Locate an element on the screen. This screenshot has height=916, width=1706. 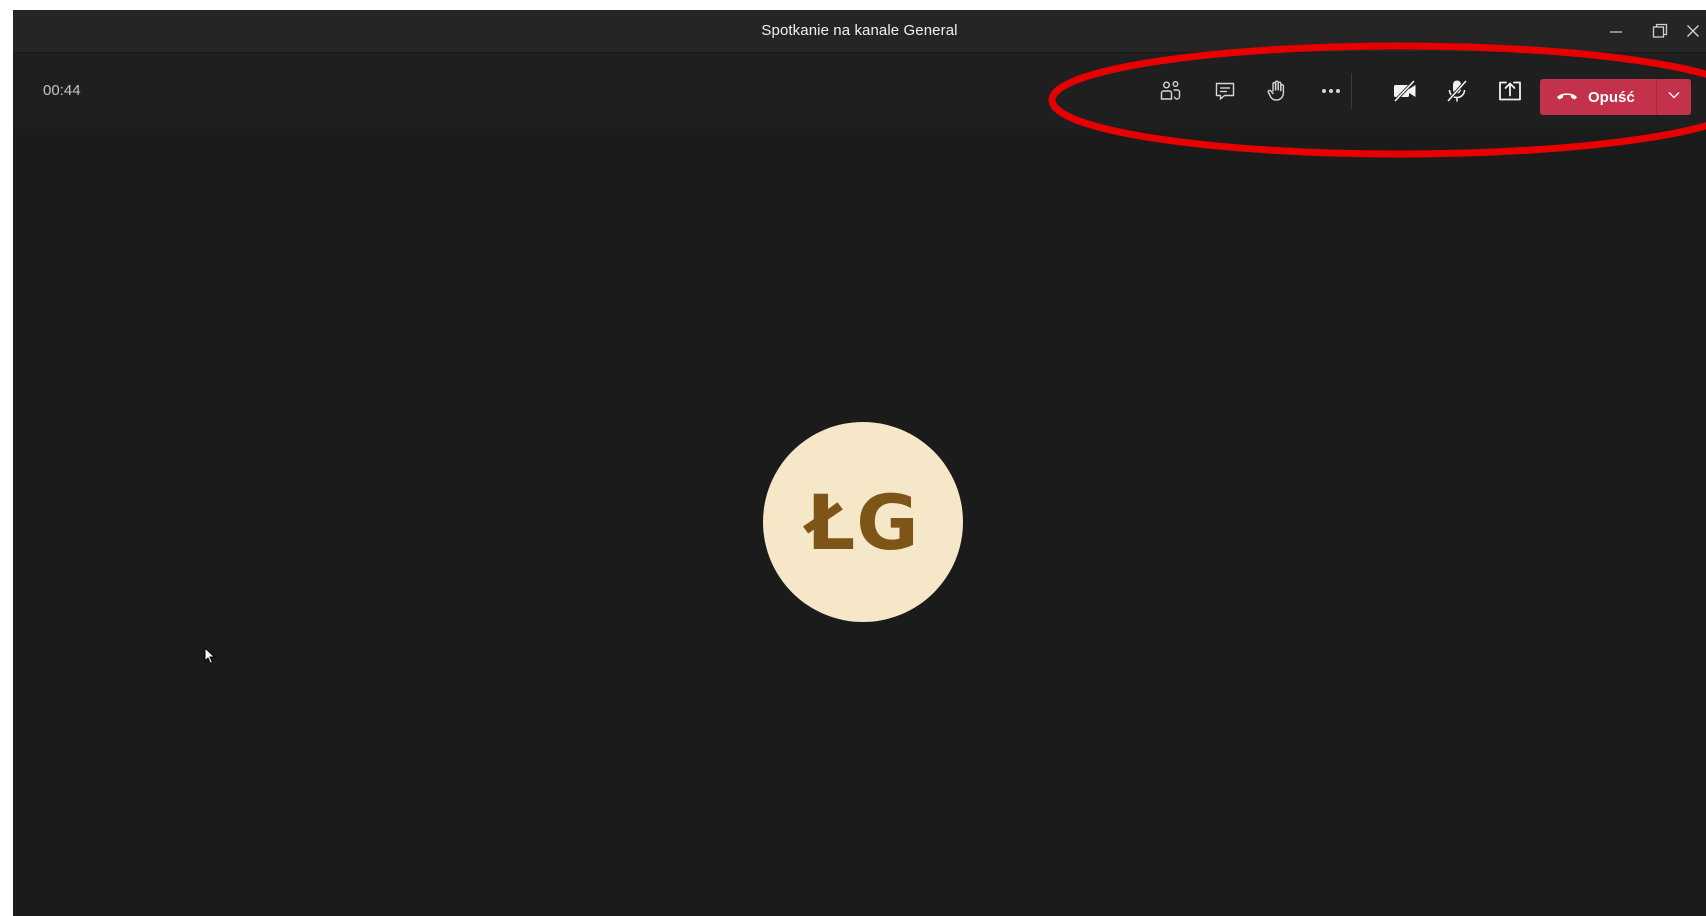
chat-button is located at coordinates (1225, 93).